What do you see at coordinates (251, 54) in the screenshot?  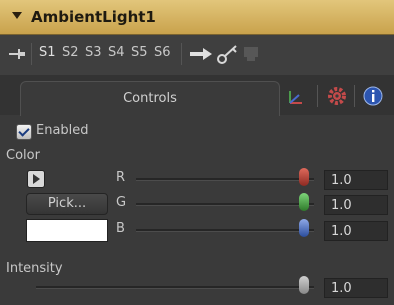 I see `cache-icon` at bounding box center [251, 54].